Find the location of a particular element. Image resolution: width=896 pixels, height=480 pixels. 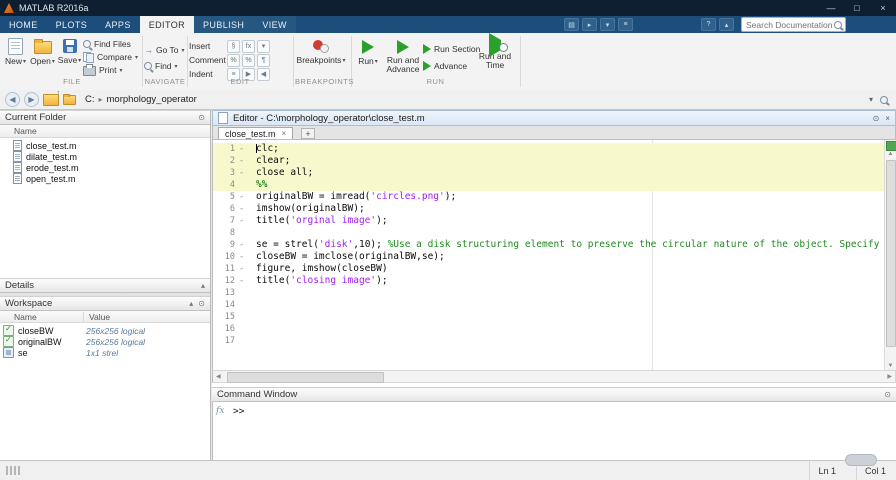

uncomment-icon: % is located at coordinates (248, 60).